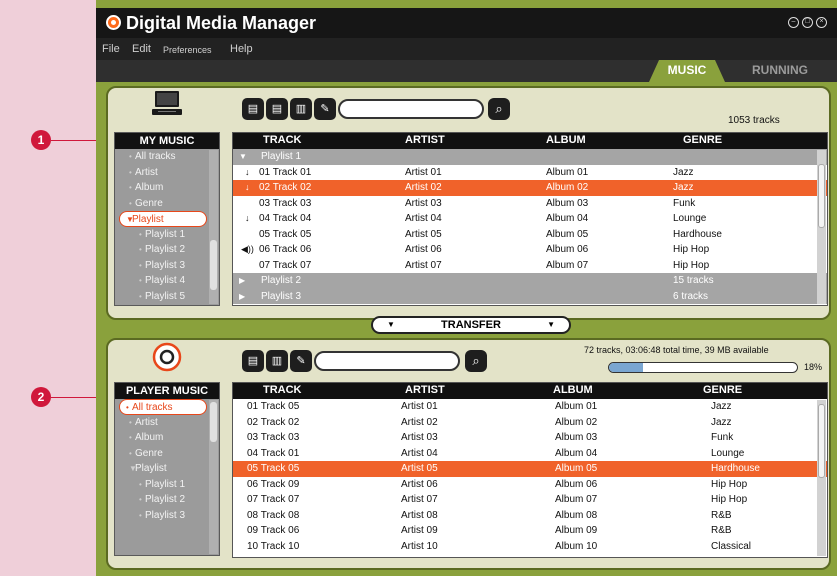  What do you see at coordinates (530, 219) in the screenshot?
I see `table-row: ↓ 04 Track 04 Artist 04 Album 04 Lounge` at bounding box center [530, 219].